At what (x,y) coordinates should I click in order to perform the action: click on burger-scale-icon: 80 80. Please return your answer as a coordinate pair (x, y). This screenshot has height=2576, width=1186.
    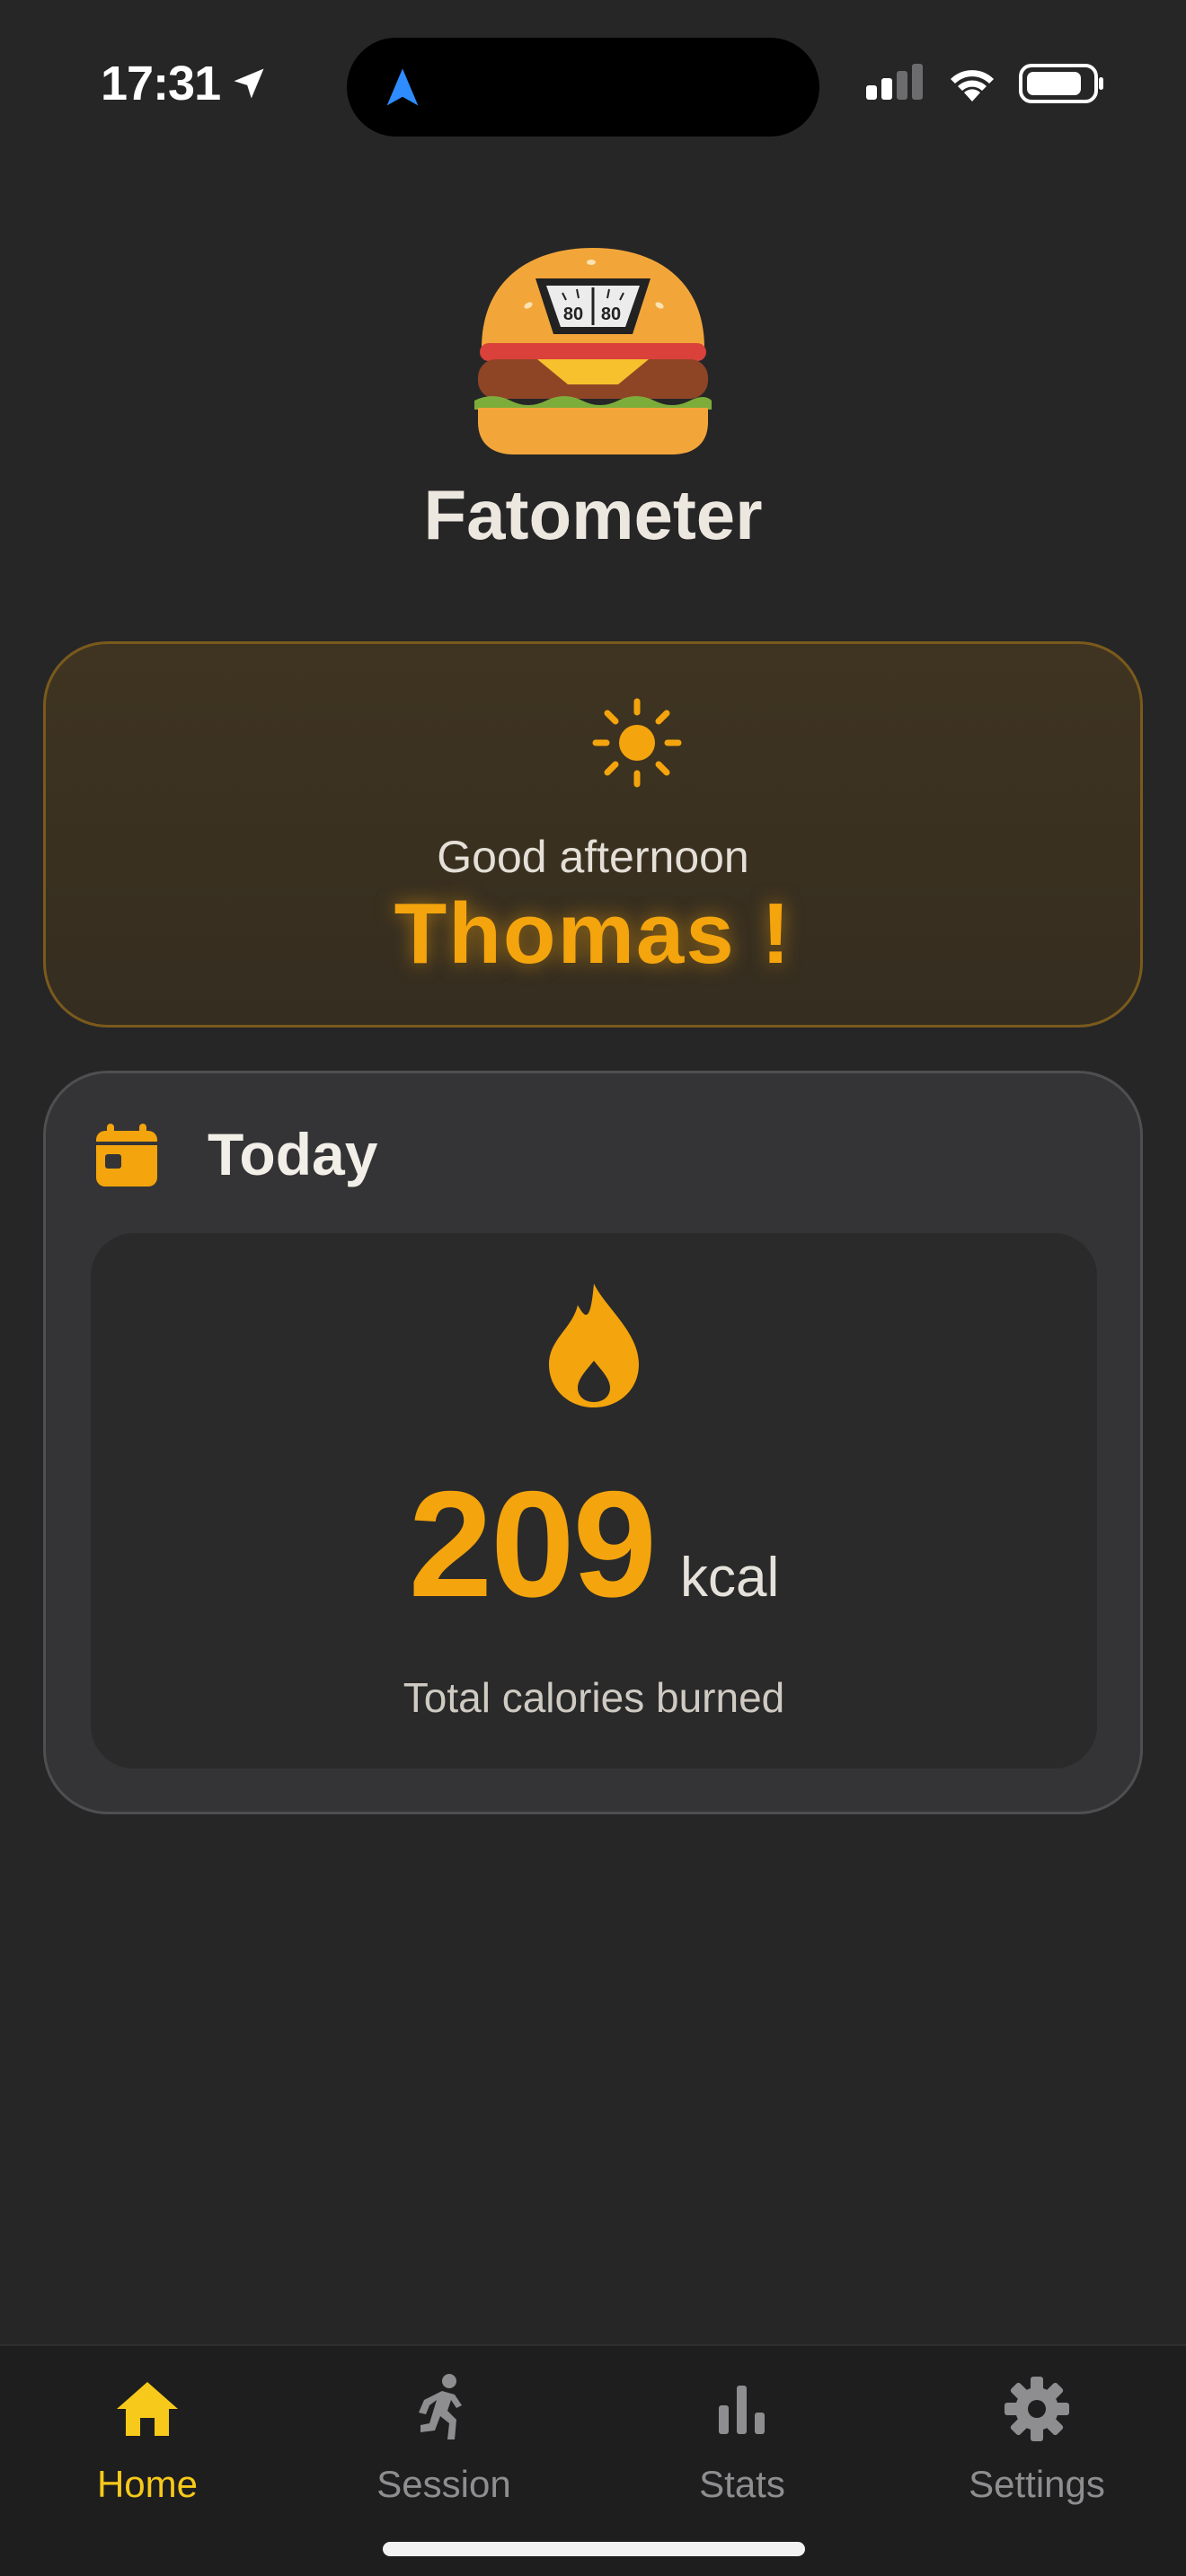
    Looking at the image, I should click on (593, 351).